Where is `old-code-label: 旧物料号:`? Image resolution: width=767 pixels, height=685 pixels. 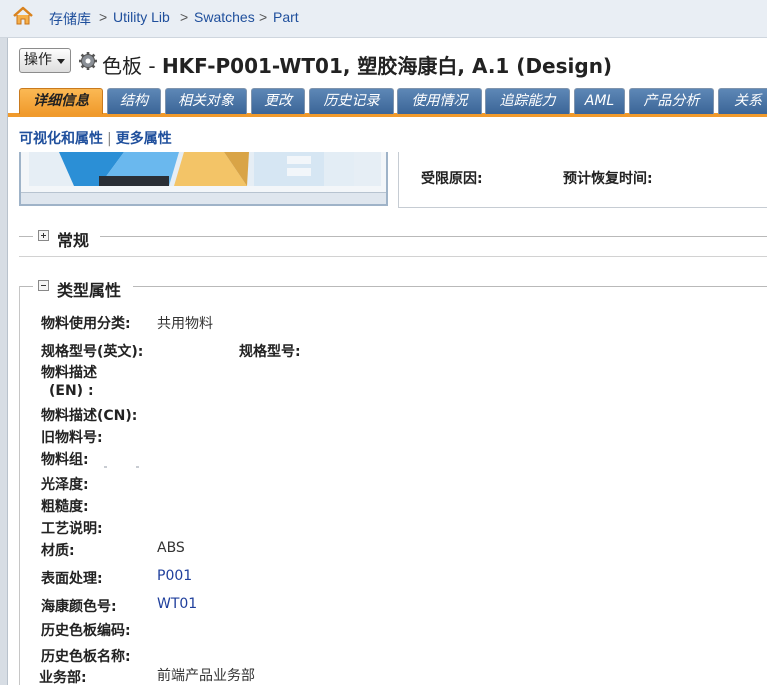 old-code-label: 旧物料号: is located at coordinates (72, 438).